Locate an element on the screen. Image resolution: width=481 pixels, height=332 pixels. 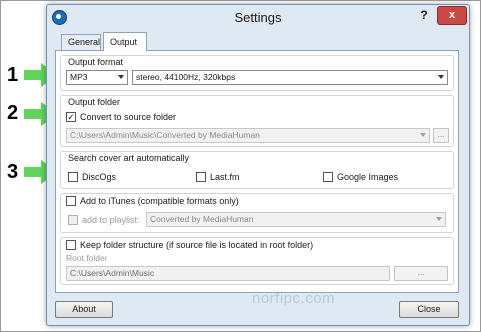
tab-output: Output is located at coordinates (125, 41).